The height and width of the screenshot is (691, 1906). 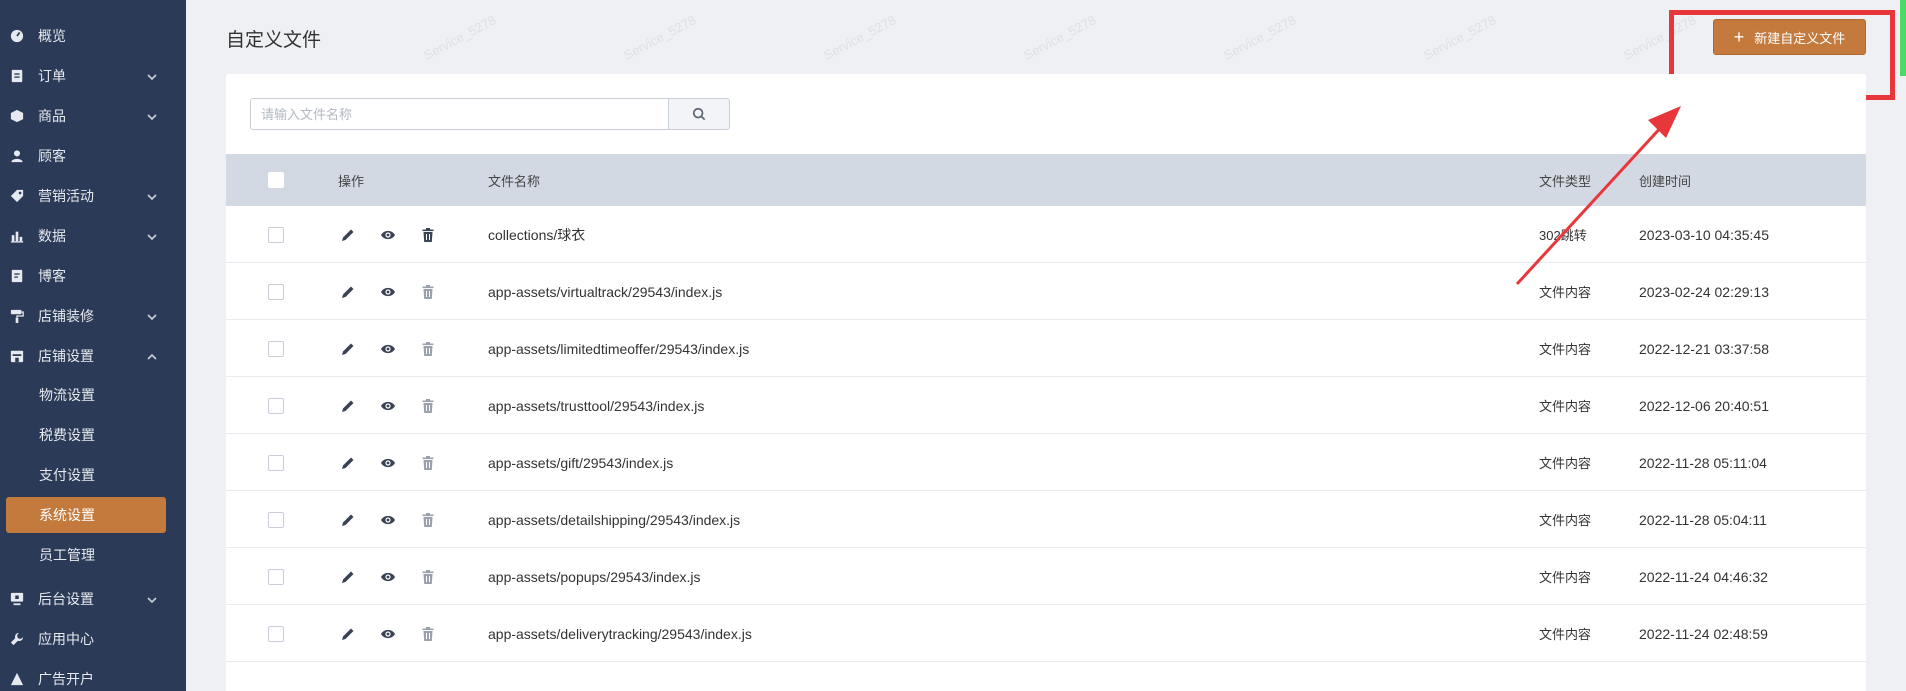 I want to click on sidebar-subitem-tax: 税费设置, so click(x=86, y=435).